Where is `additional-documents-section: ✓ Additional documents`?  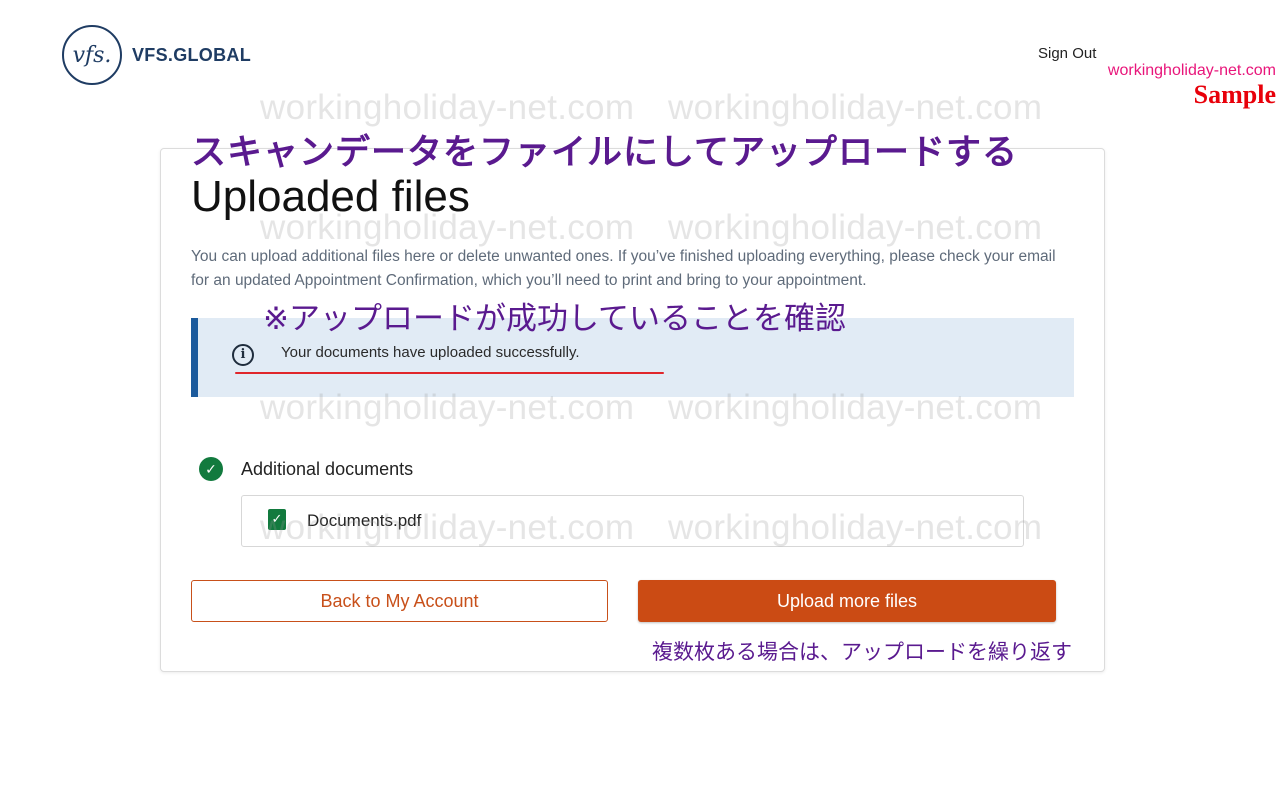
additional-documents-section: ✓ Additional documents is located at coordinates (306, 469).